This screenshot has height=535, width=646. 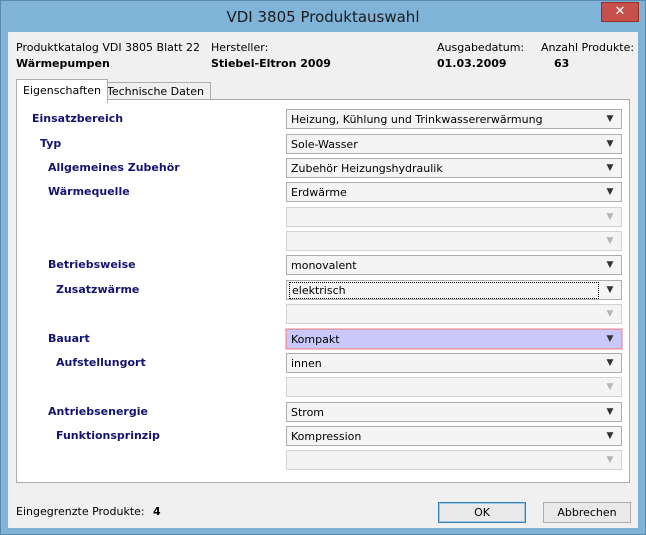 What do you see at coordinates (620, 12) in the screenshot?
I see `close-button: ✕` at bounding box center [620, 12].